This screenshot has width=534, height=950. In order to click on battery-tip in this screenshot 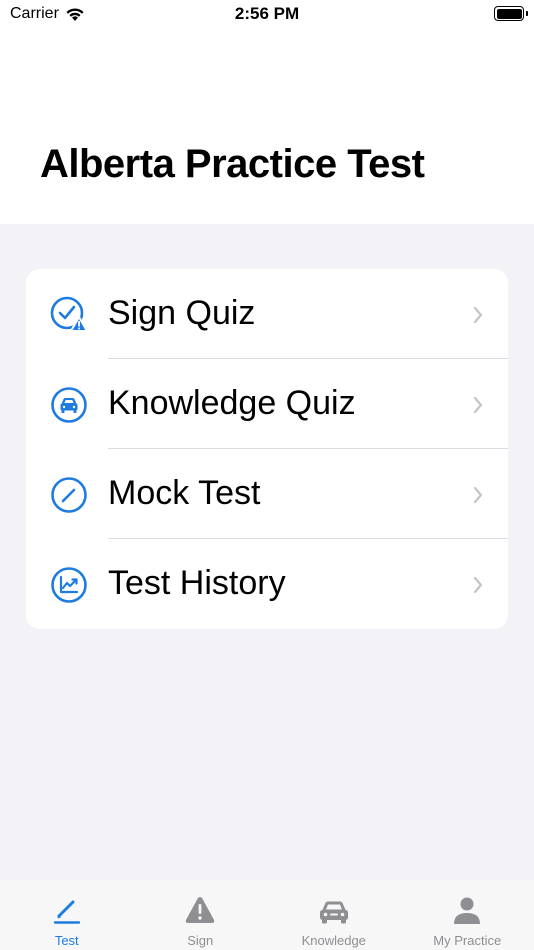, I will do `click(527, 13)`.